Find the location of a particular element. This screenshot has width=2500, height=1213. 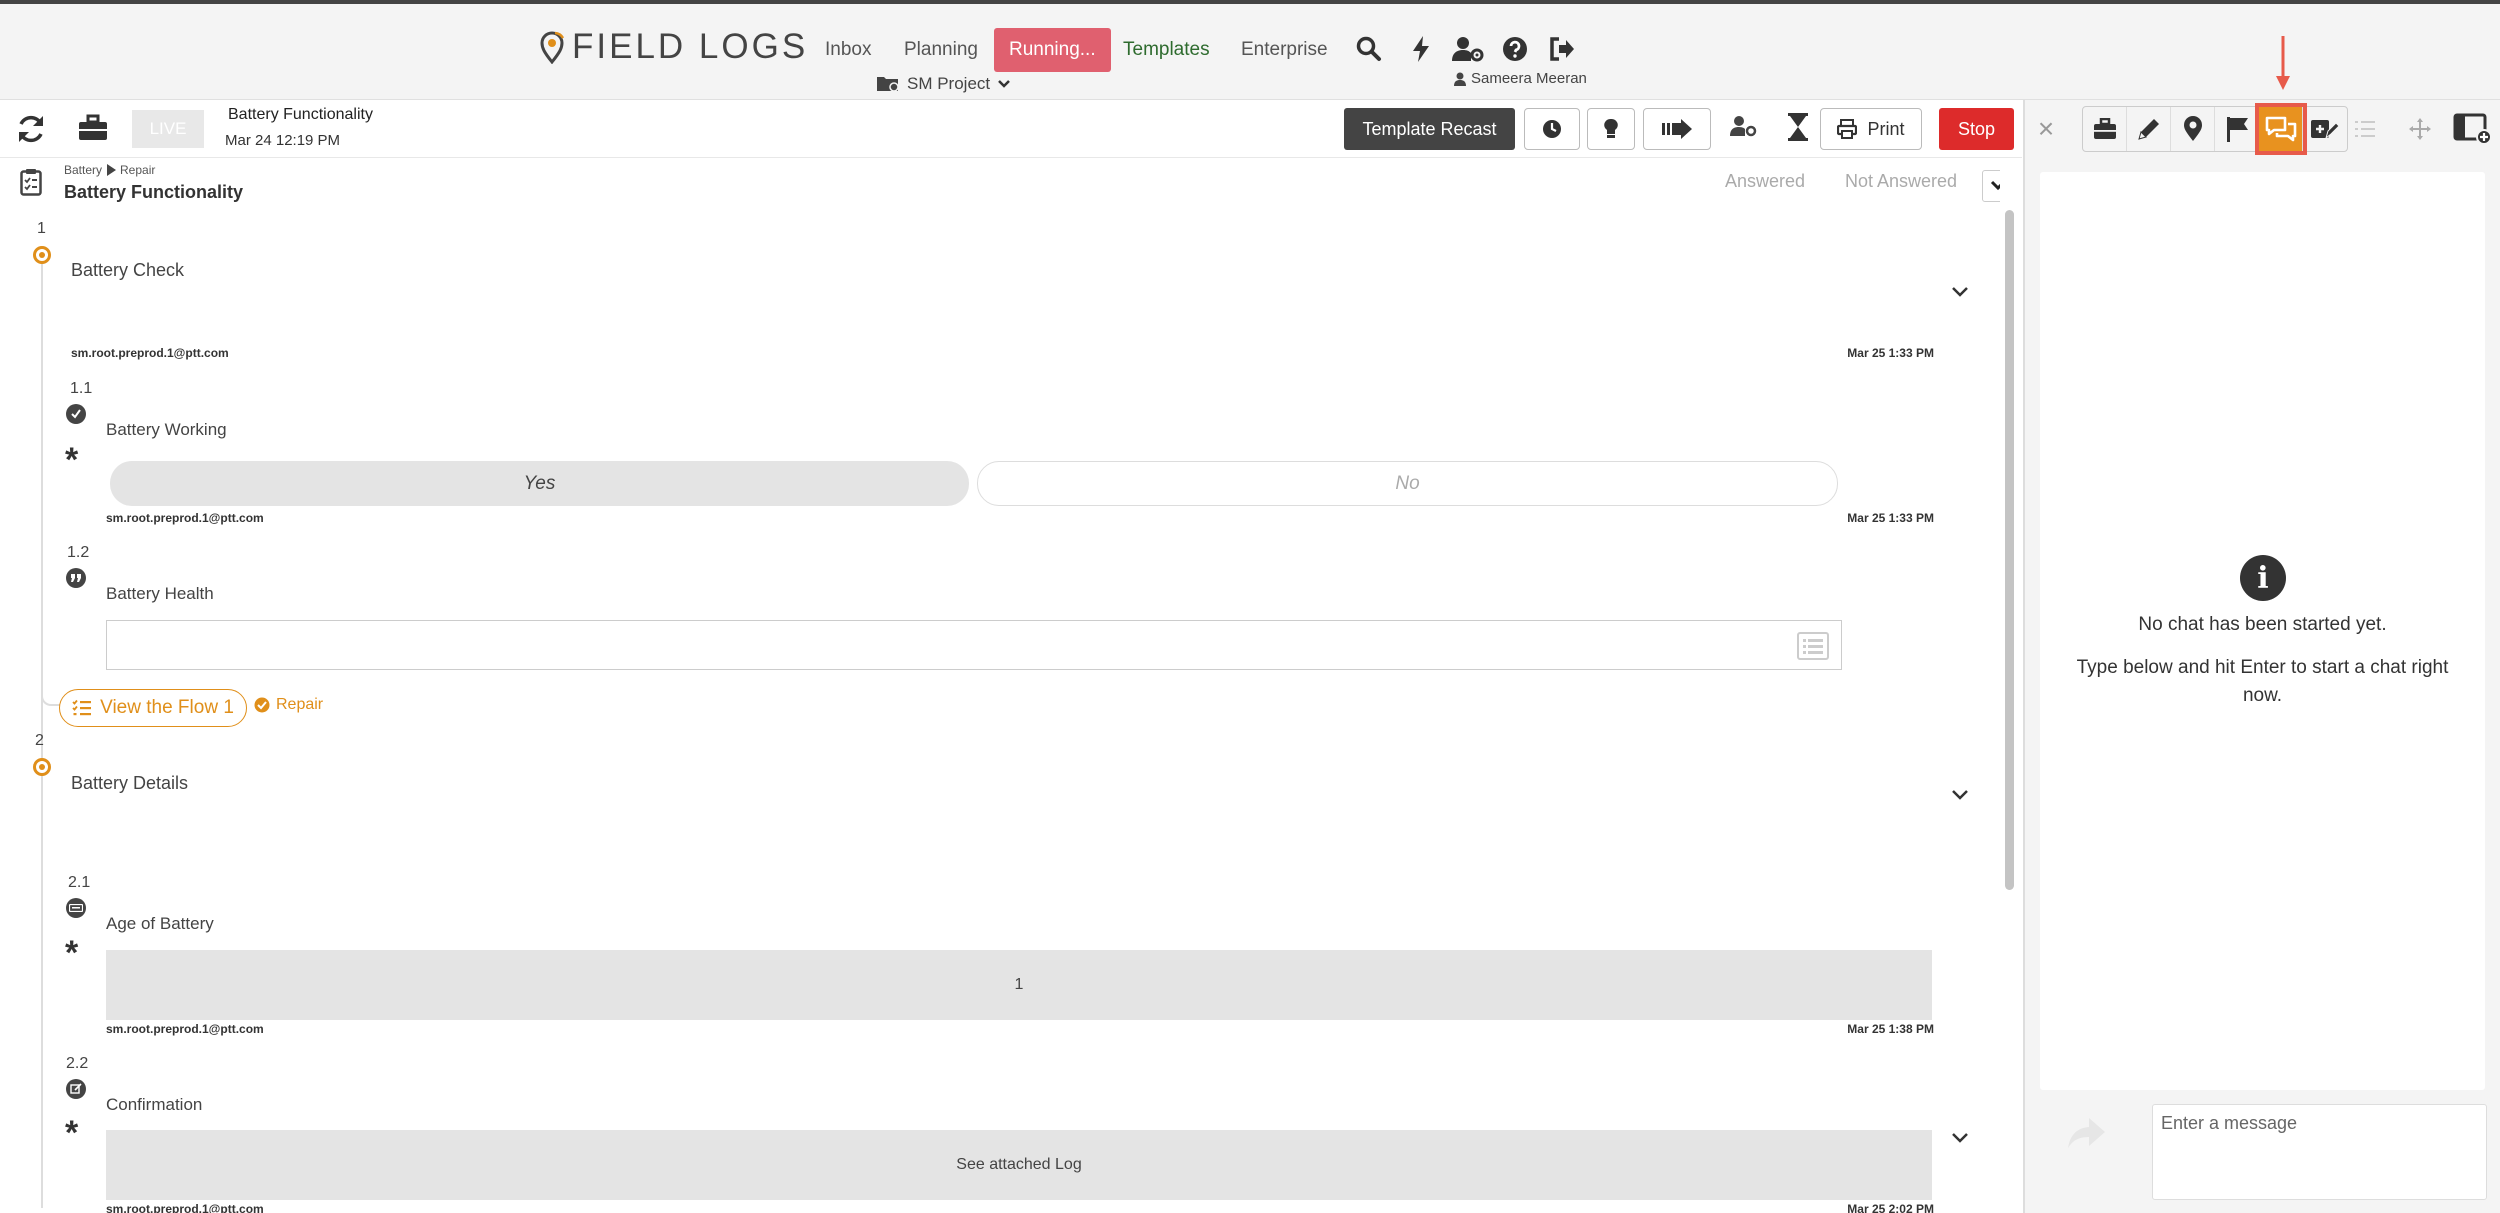

check-circle-icon is located at coordinates (262, 705).